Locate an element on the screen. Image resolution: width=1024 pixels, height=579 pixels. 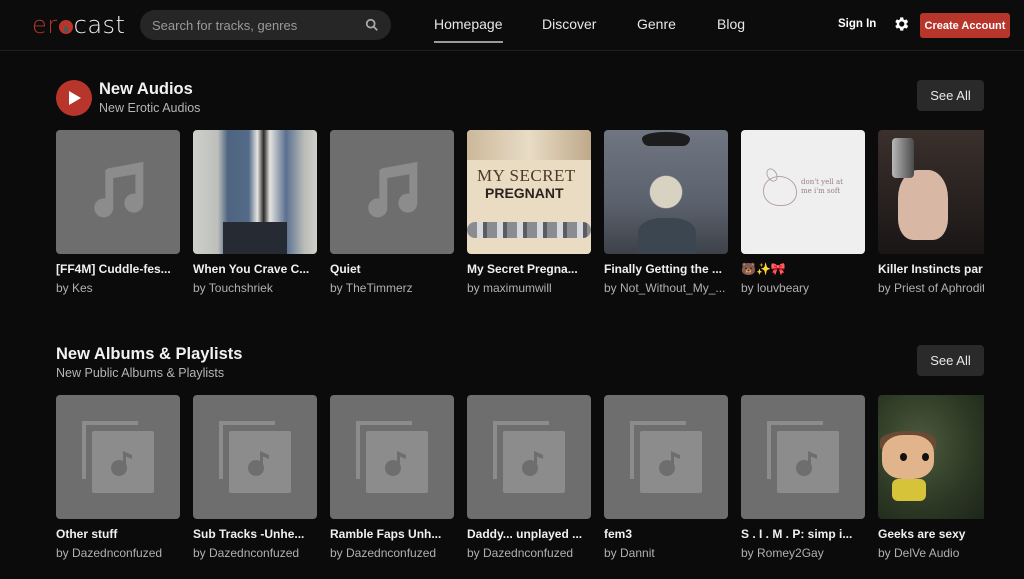
audio-author: by TheTimmerz is located at coordinates (392, 288).